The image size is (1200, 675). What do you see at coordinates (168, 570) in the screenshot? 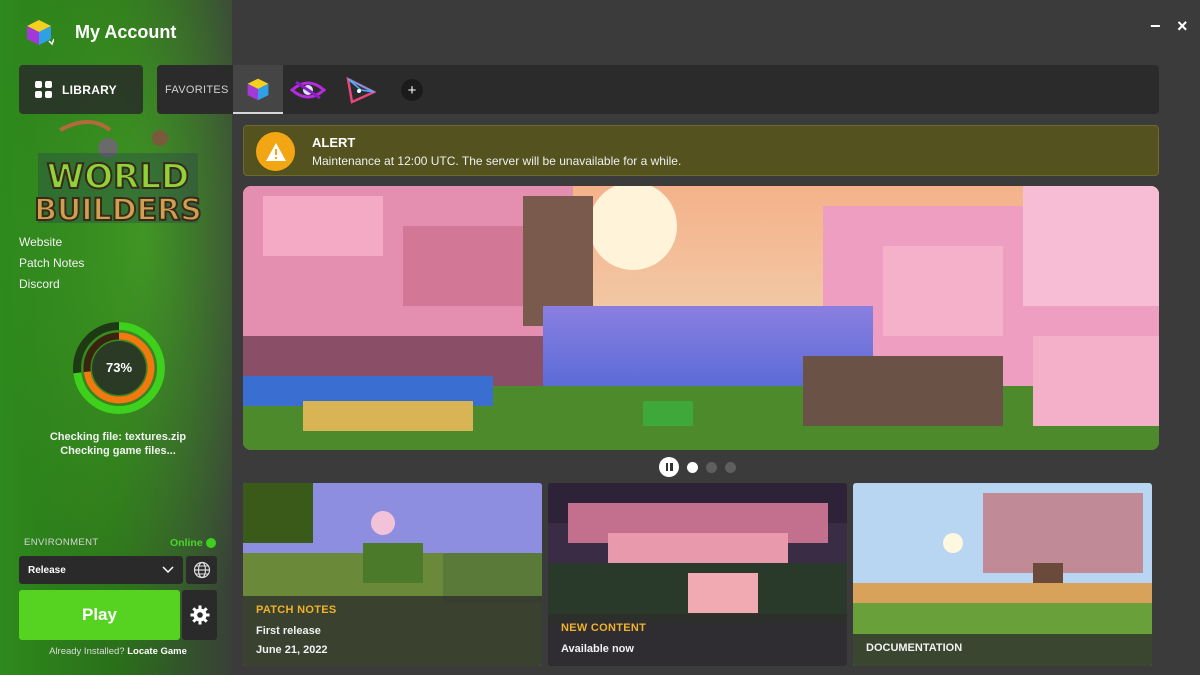
I see `chevron-down-icon` at bounding box center [168, 570].